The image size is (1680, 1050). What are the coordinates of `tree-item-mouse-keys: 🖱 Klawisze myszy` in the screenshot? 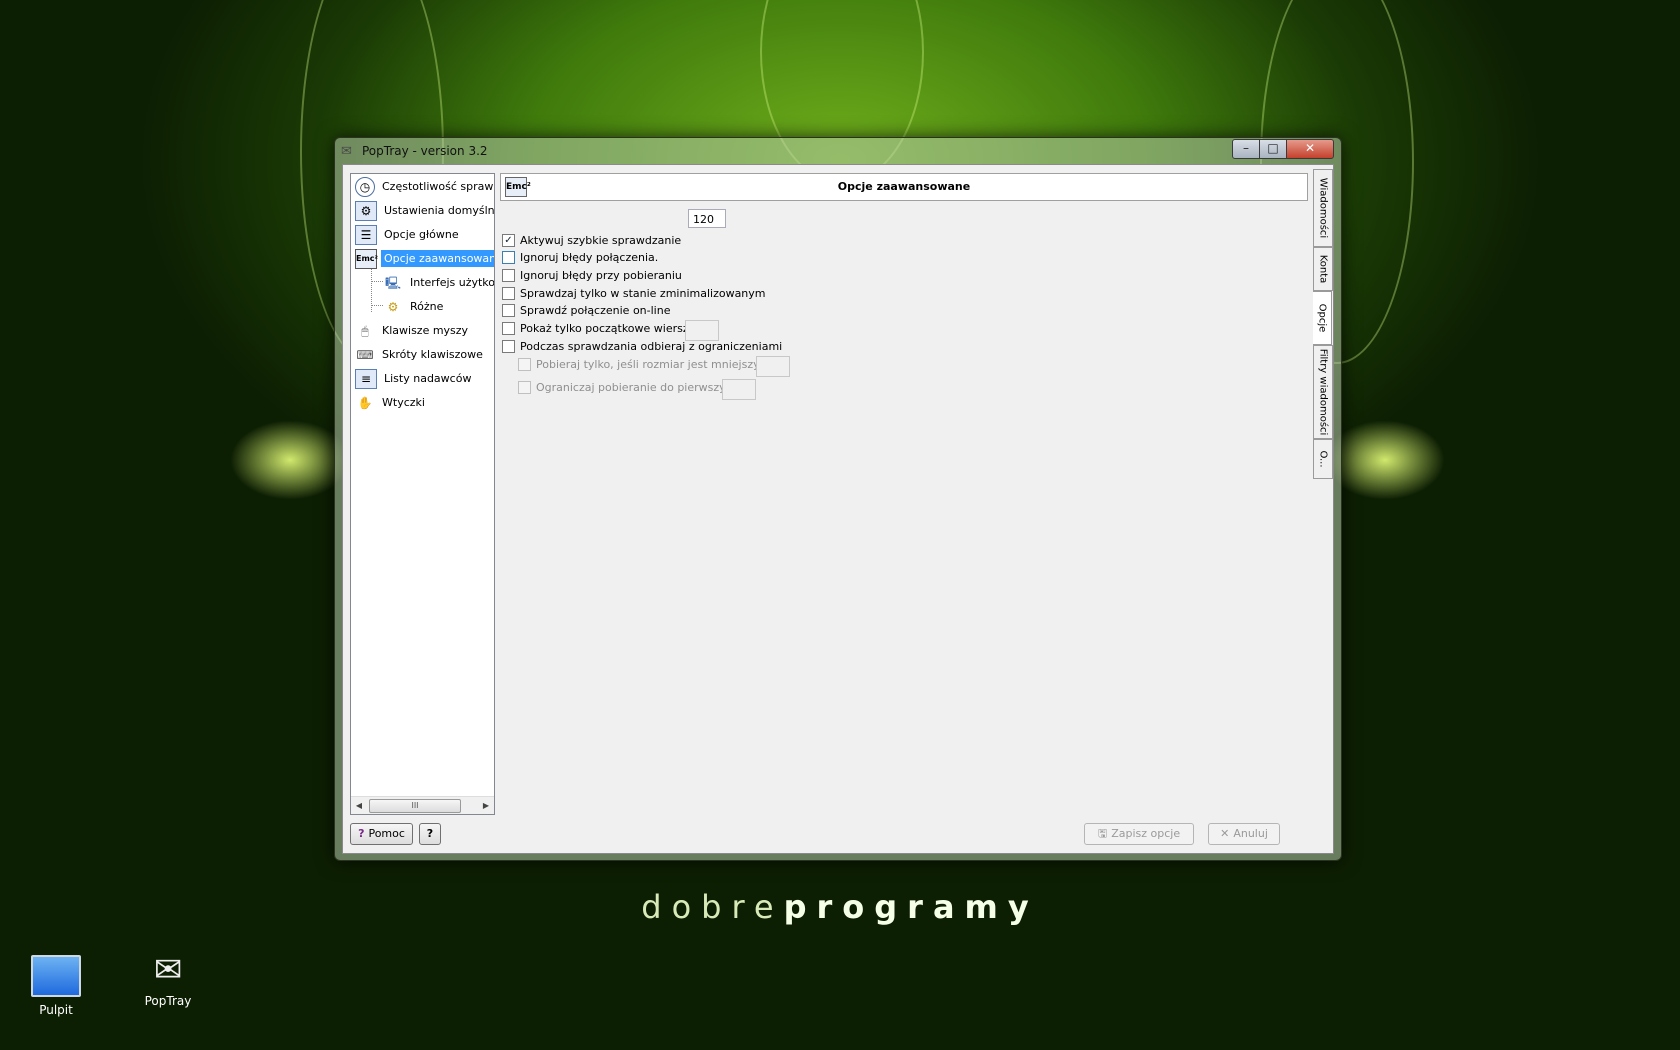 It's located at (413, 331).